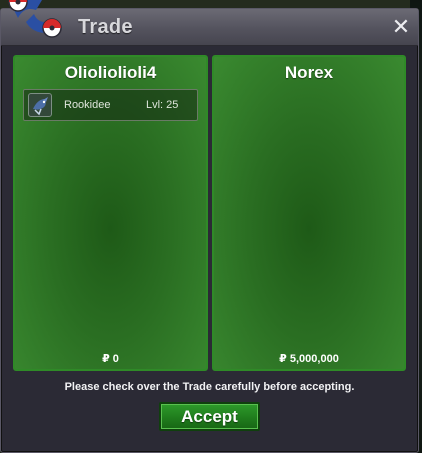 The height and width of the screenshot is (453, 422). Describe the element at coordinates (40, 105) in the screenshot. I see `rookidee-sprite-icon` at that location.